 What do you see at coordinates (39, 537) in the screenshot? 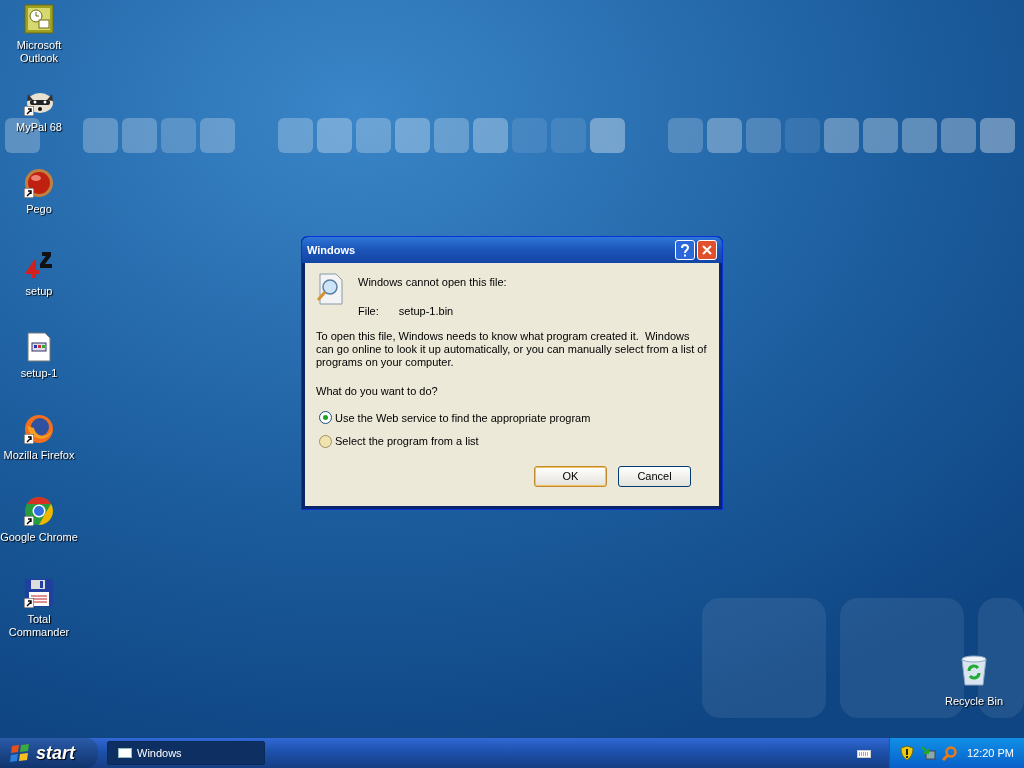
I see `desktop-icon-label: Google Chrome` at bounding box center [39, 537].